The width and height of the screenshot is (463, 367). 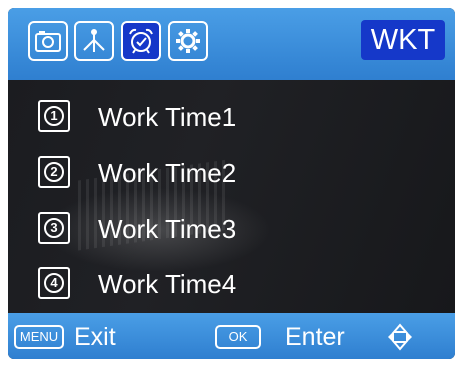 I want to click on tab-network, so click(x=94, y=41).